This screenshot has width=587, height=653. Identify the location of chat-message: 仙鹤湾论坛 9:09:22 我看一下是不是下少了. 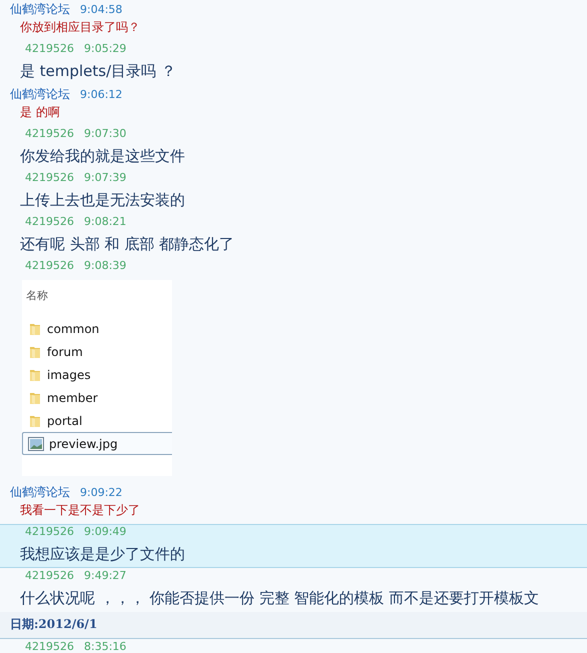
(293, 503).